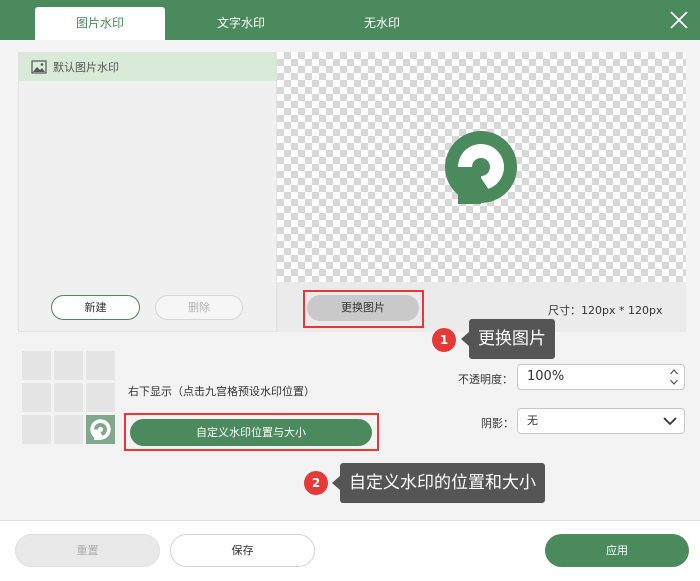 This screenshot has height=581, width=700. What do you see at coordinates (485, 379) in the screenshot?
I see `opacity-label: 不透明度：` at bounding box center [485, 379].